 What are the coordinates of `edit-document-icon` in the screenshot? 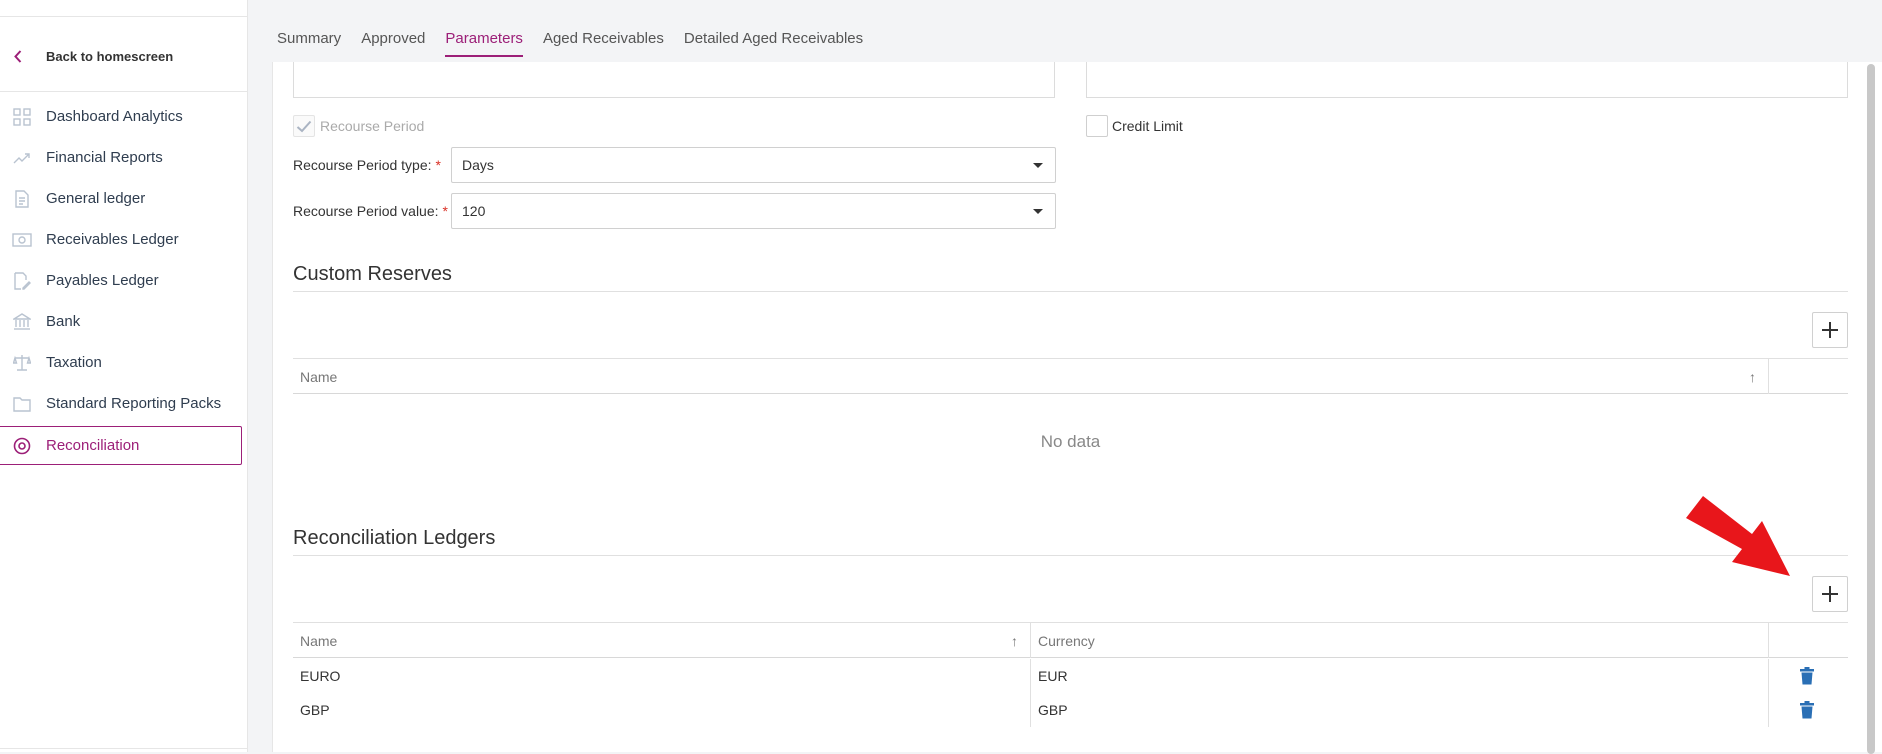 It's located at (22, 281).